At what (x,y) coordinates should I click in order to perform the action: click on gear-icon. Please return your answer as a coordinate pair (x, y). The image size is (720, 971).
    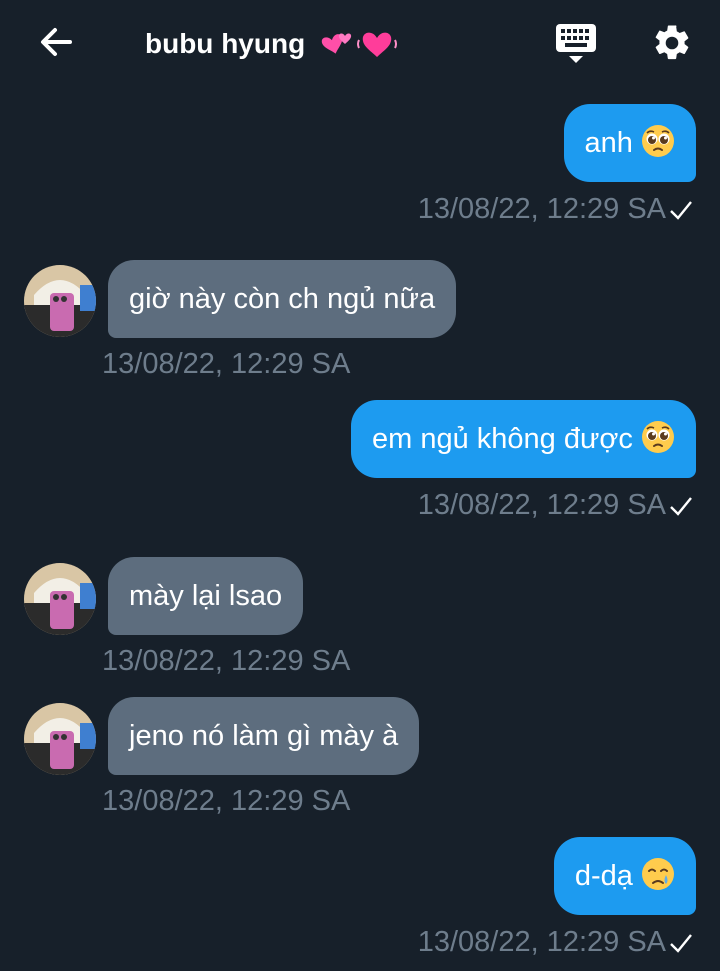
    Looking at the image, I should click on (672, 42).